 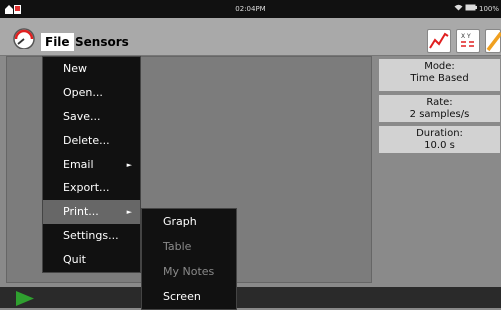 What do you see at coordinates (466, 36) in the screenshot?
I see `svg-text: X Y` at bounding box center [466, 36].